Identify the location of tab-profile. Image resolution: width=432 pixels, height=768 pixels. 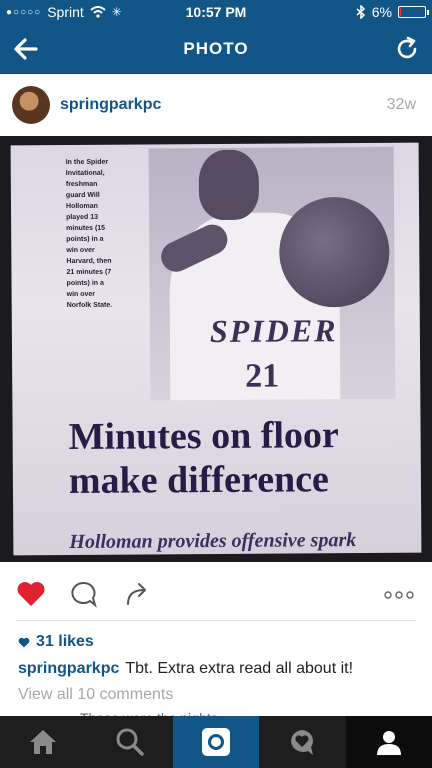
(388, 742).